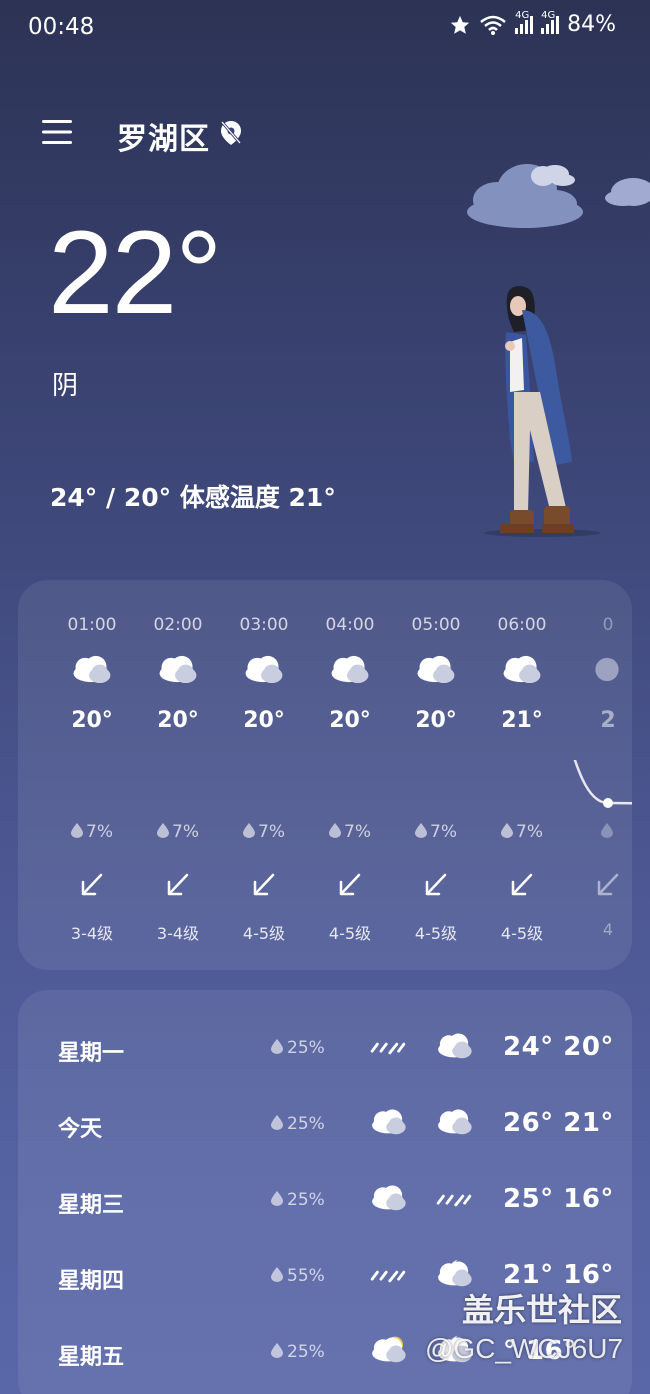 The image size is (650, 1394). Describe the element at coordinates (493, 25) in the screenshot. I see `wifi-icon` at that location.